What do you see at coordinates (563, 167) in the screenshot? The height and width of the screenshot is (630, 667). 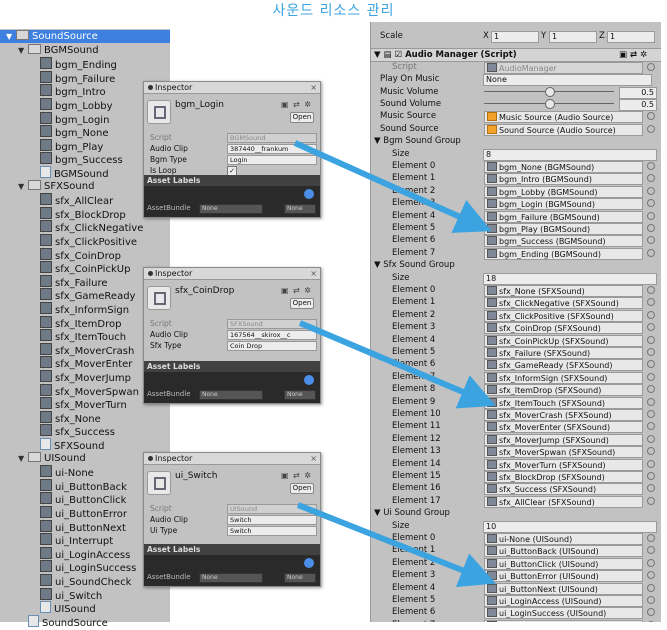 I see `object-field: bgm_None (BGMSound)` at bounding box center [563, 167].